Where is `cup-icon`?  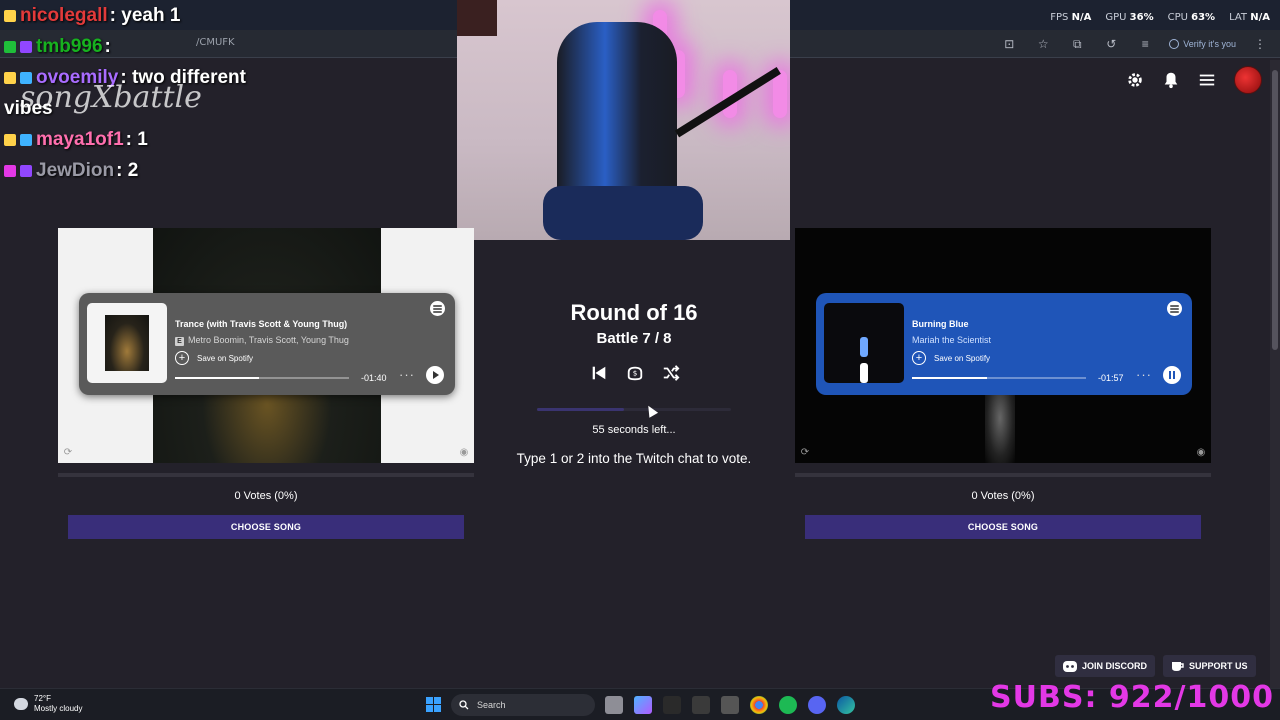
cup-icon is located at coordinates (1178, 666).